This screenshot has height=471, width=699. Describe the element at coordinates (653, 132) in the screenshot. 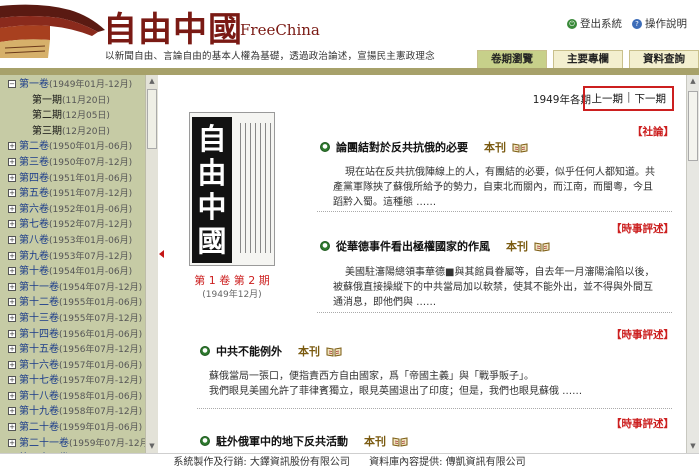

I see `article-category: 【社論】` at that location.